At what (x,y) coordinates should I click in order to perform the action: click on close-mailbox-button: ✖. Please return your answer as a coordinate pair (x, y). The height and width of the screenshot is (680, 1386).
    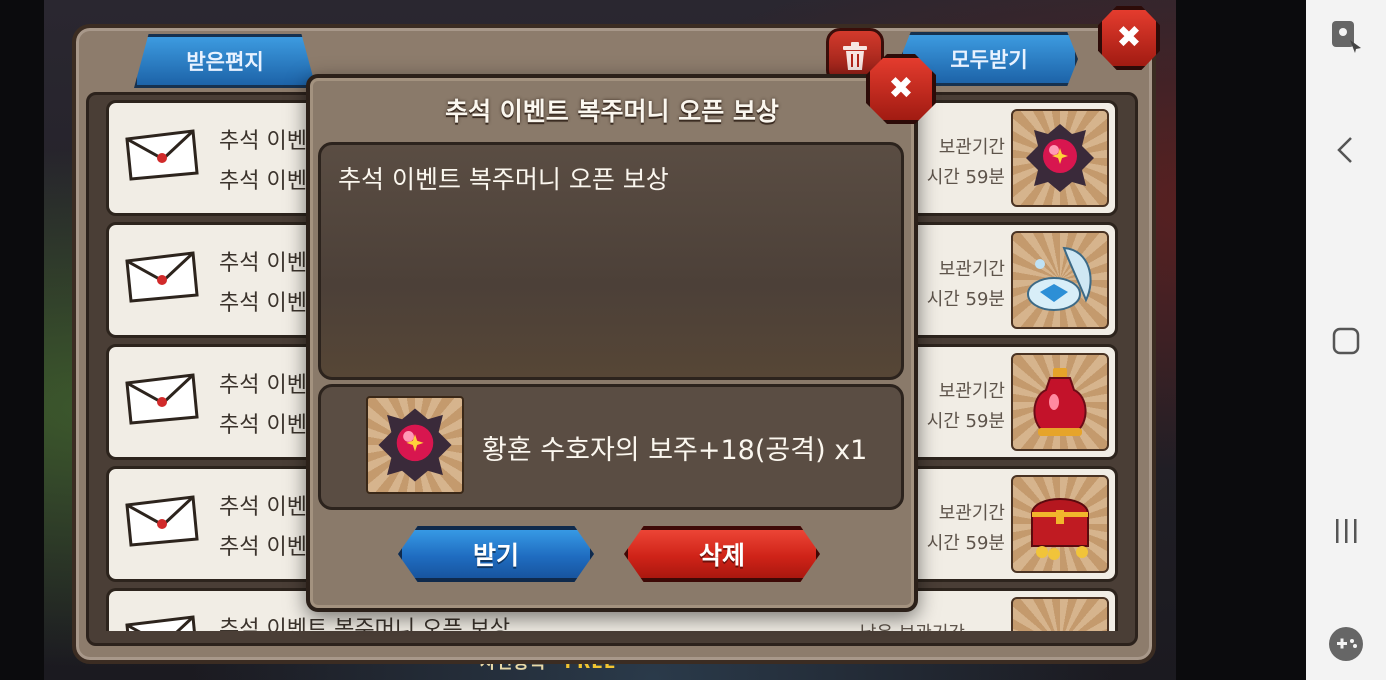
    Looking at the image, I should click on (1129, 38).